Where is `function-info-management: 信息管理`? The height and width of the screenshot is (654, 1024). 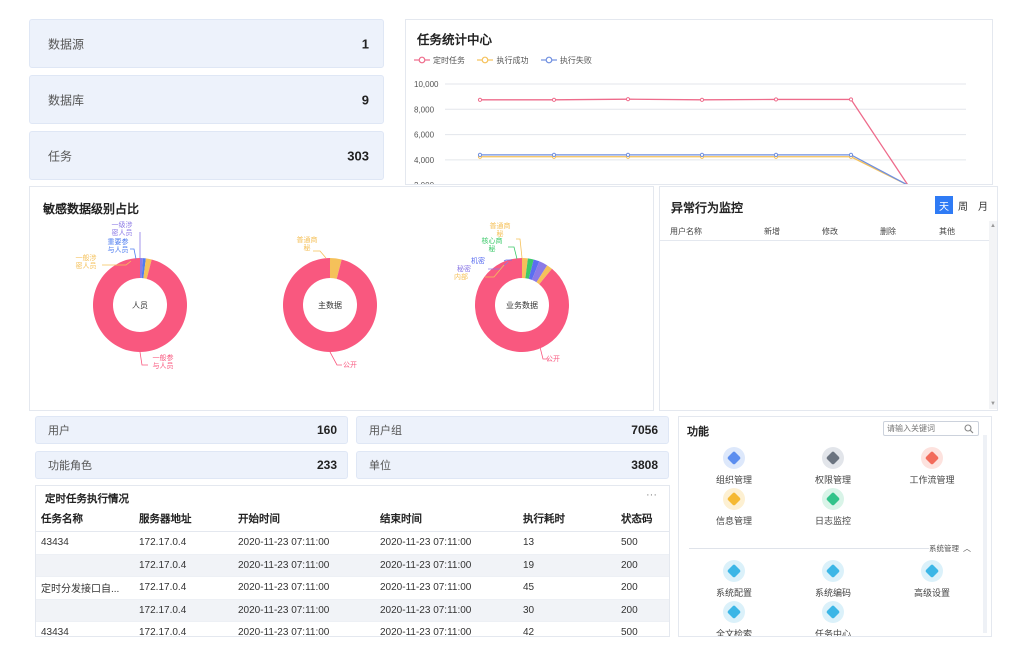
function-info-management: 信息管理 is located at coordinates (734, 507).